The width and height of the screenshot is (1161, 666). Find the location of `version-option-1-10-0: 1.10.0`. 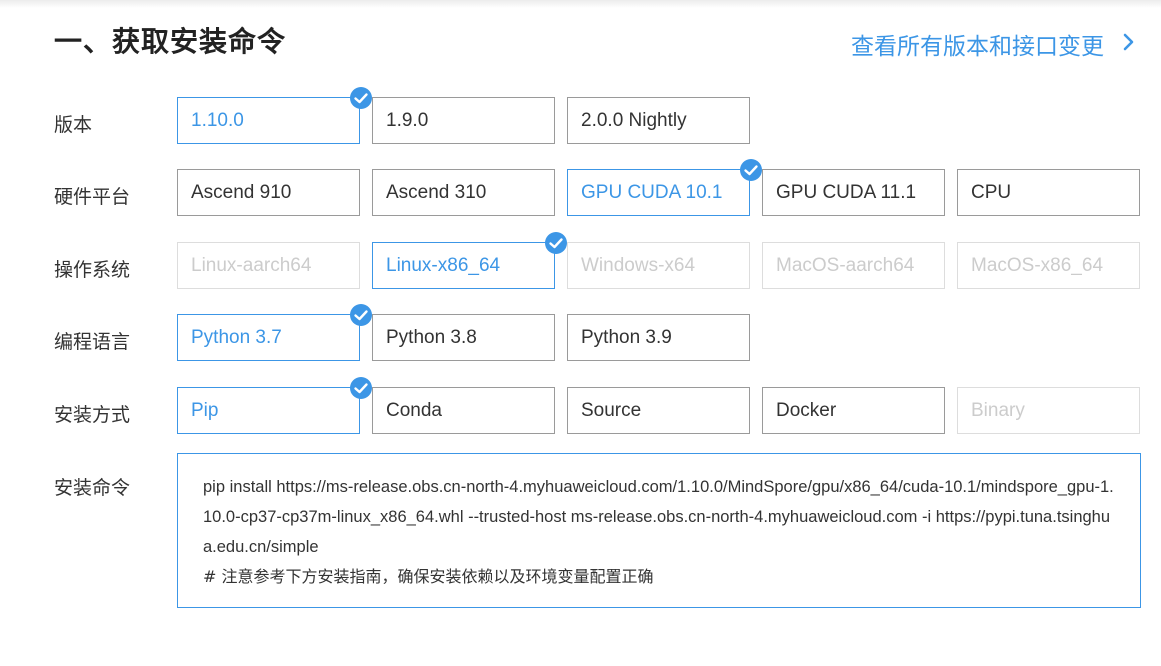

version-option-1-10-0: 1.10.0 is located at coordinates (274, 115).